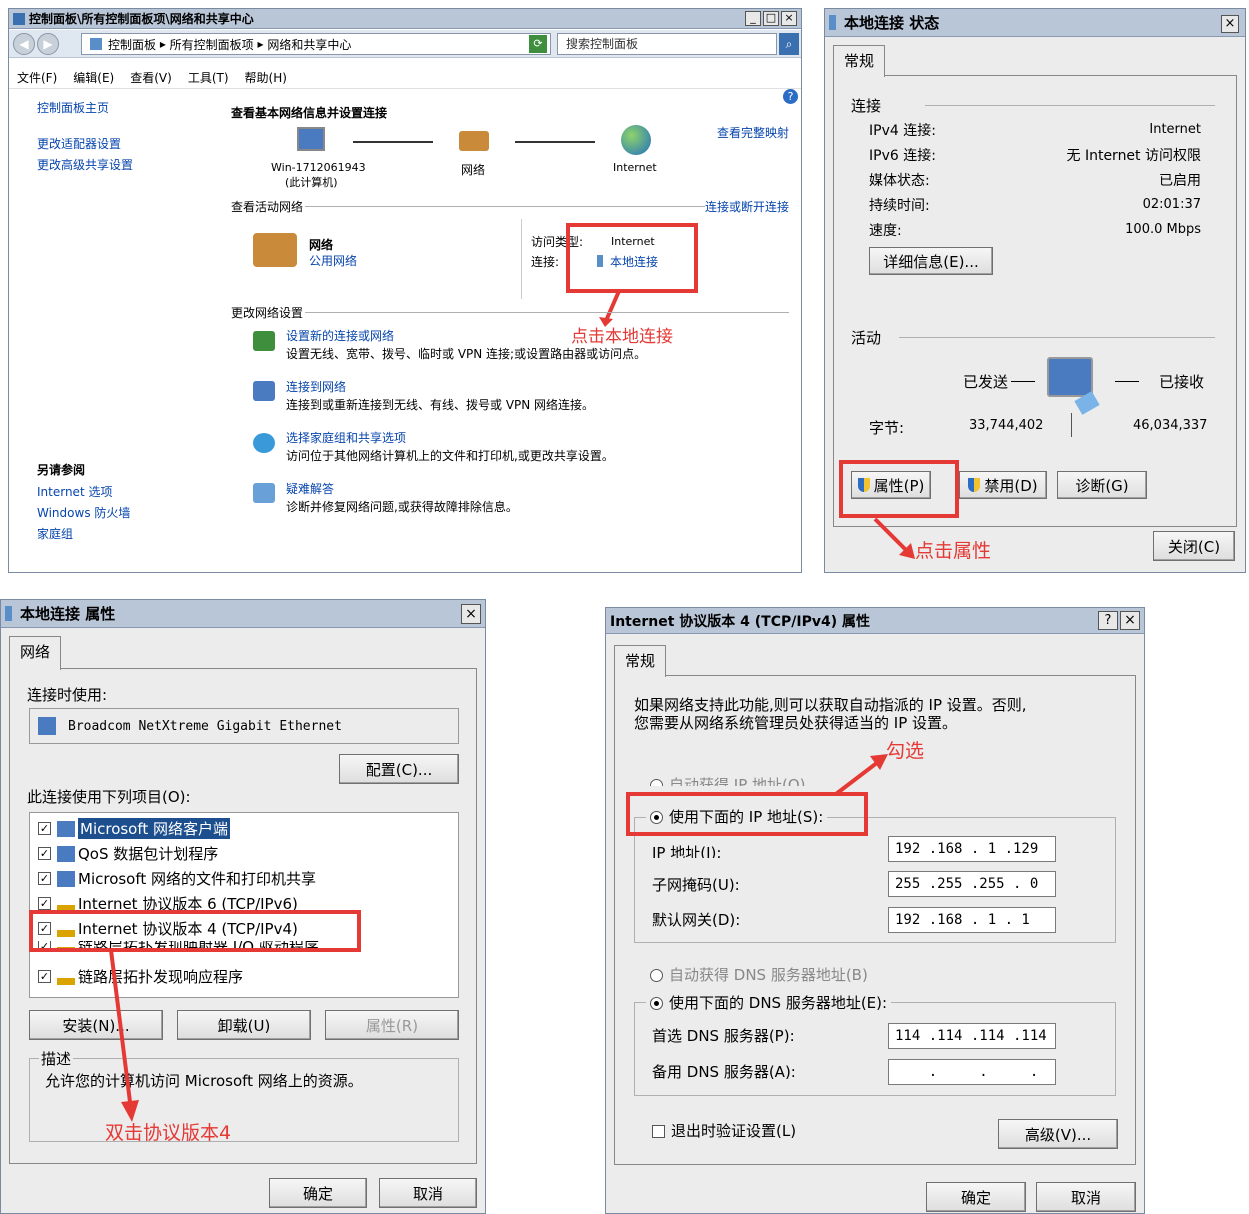 The height and width of the screenshot is (1214, 1249). I want to click on list-item-ms-client: ✓ Microsoft 网络客户端, so click(134, 828).